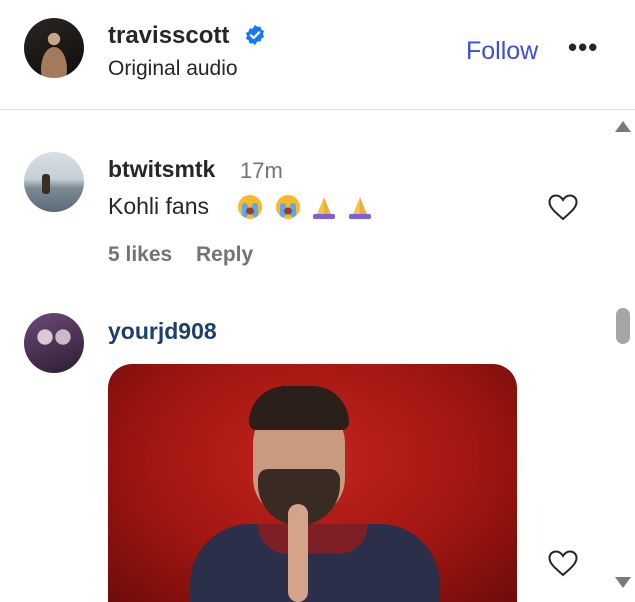  Describe the element at coordinates (623, 126) in the screenshot. I see `scroll-up-arrow-icon` at that location.